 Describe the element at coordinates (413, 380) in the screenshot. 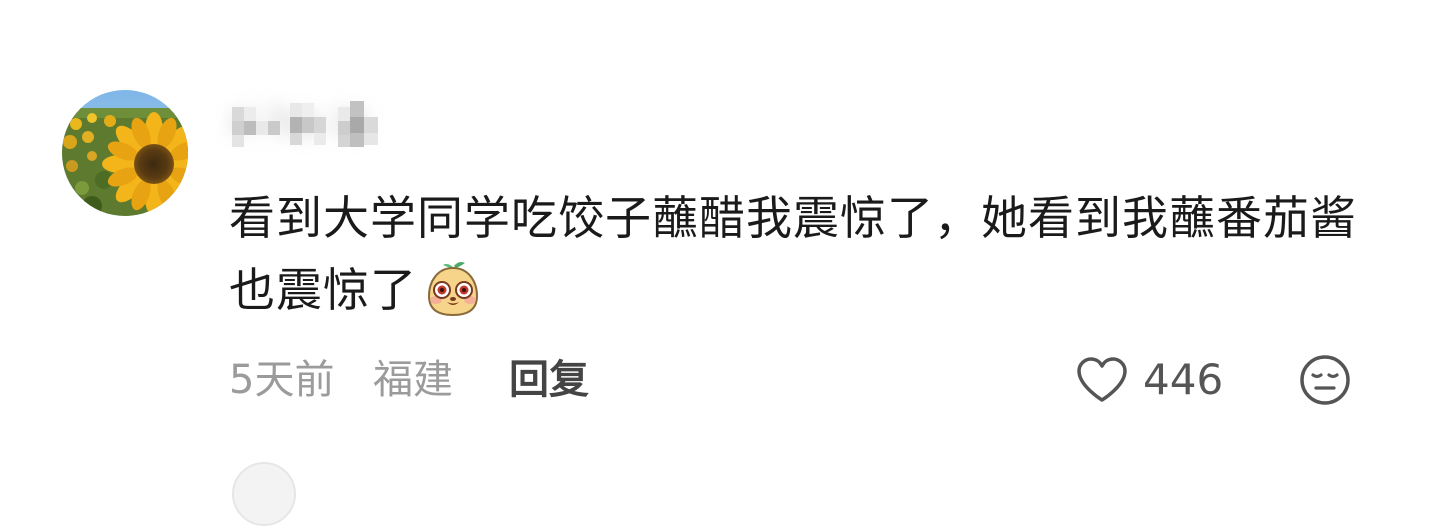

I see `comment-location: 福建` at that location.